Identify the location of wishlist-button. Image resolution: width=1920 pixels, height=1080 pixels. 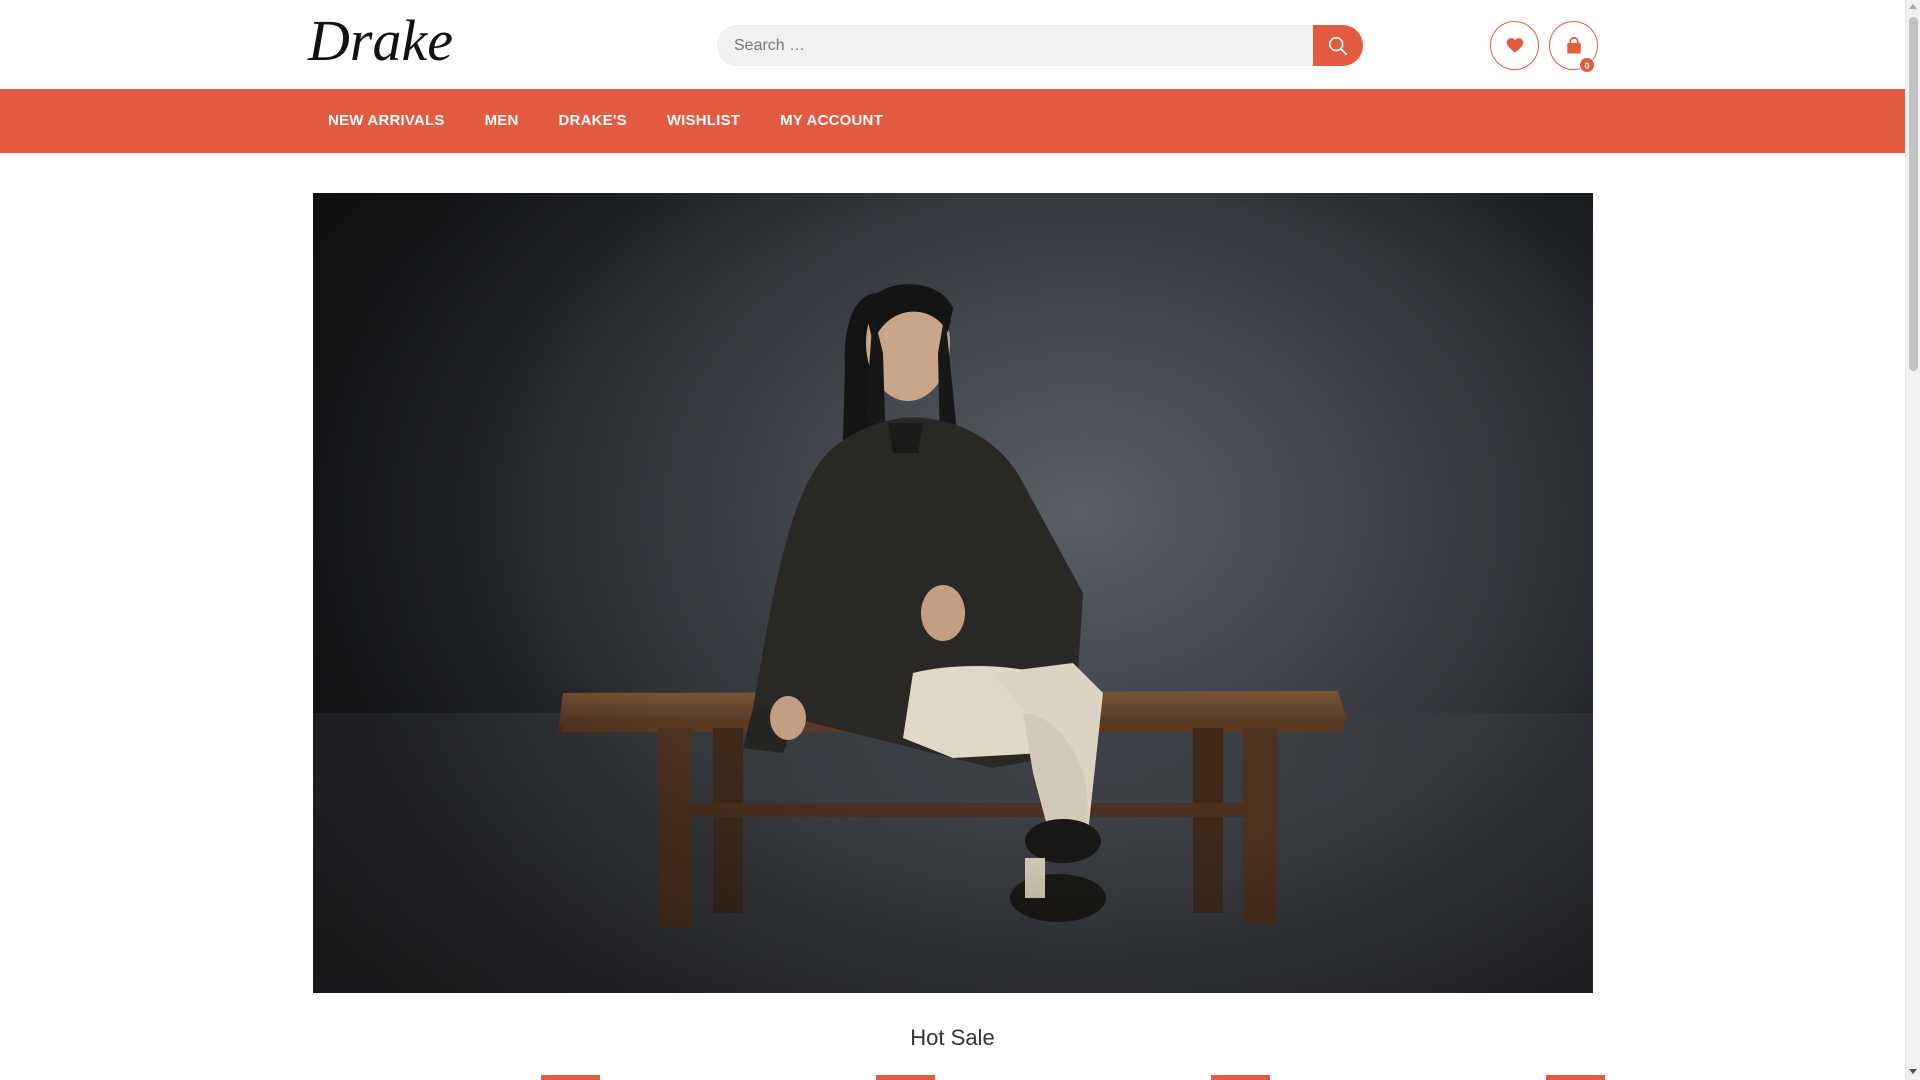
(1514, 45).